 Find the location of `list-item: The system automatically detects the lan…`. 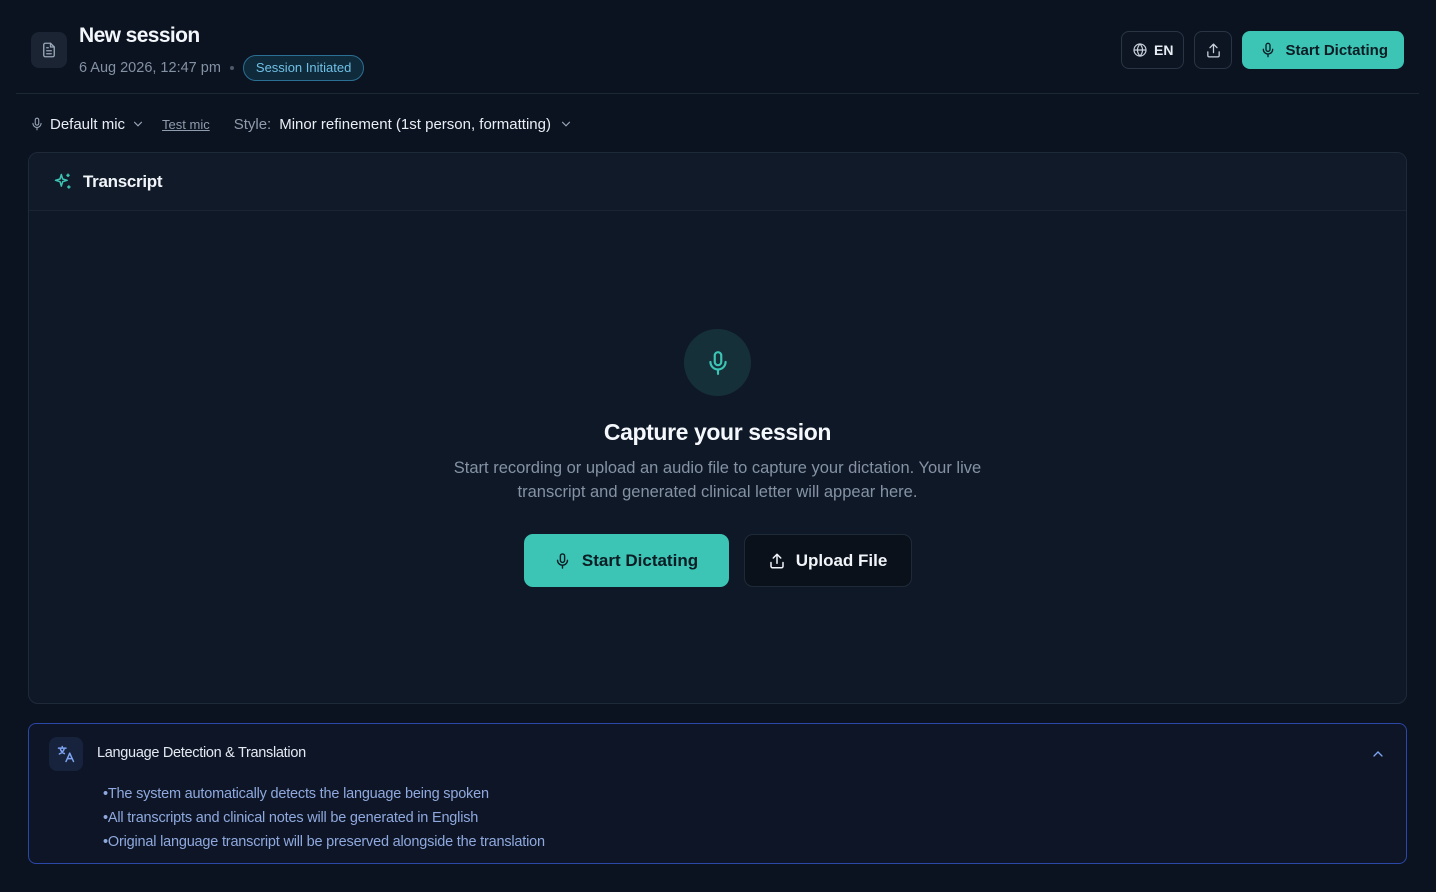

list-item: The system automatically detects the lan… is located at coordinates (324, 794).